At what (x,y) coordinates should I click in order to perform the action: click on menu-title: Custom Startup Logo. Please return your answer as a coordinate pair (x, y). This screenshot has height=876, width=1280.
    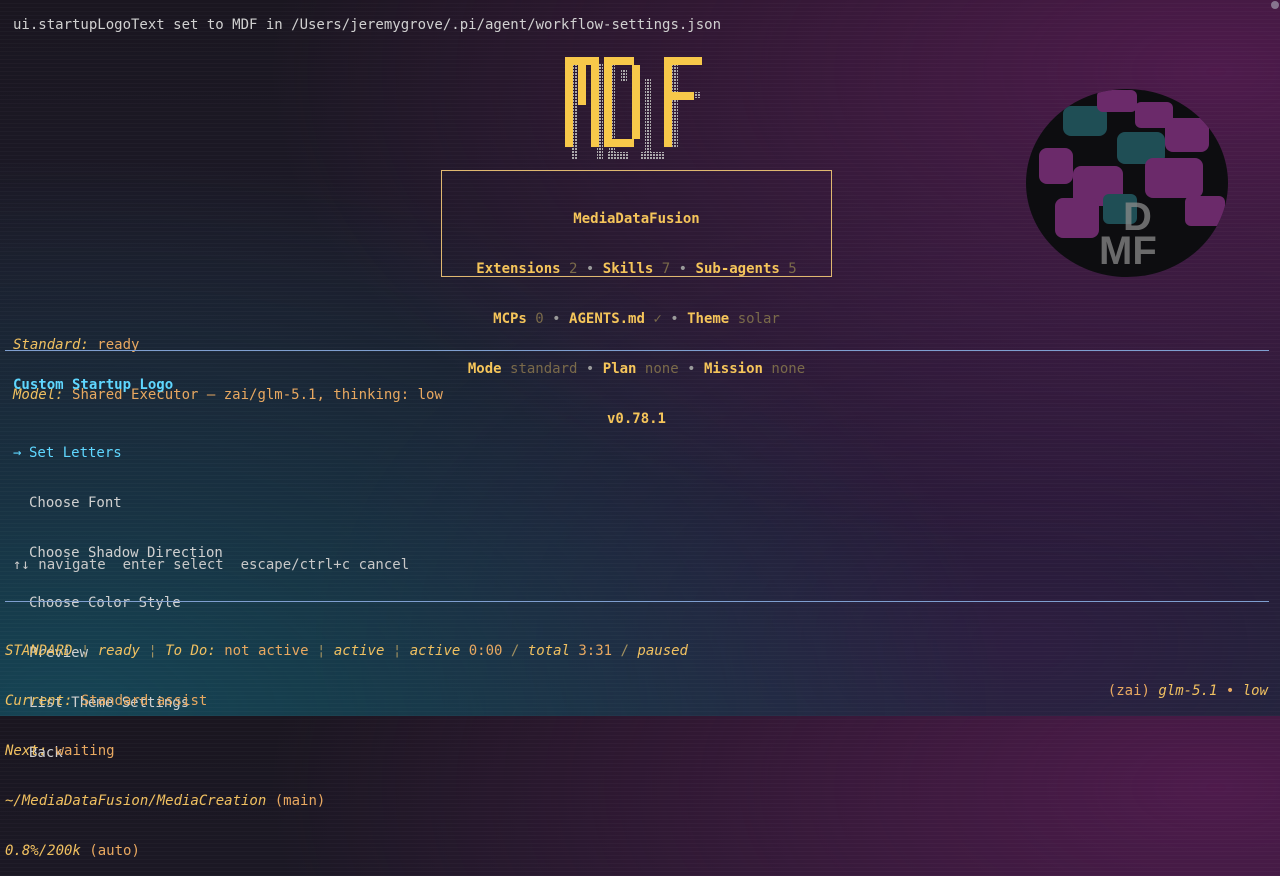
    Looking at the image, I should click on (93, 385).